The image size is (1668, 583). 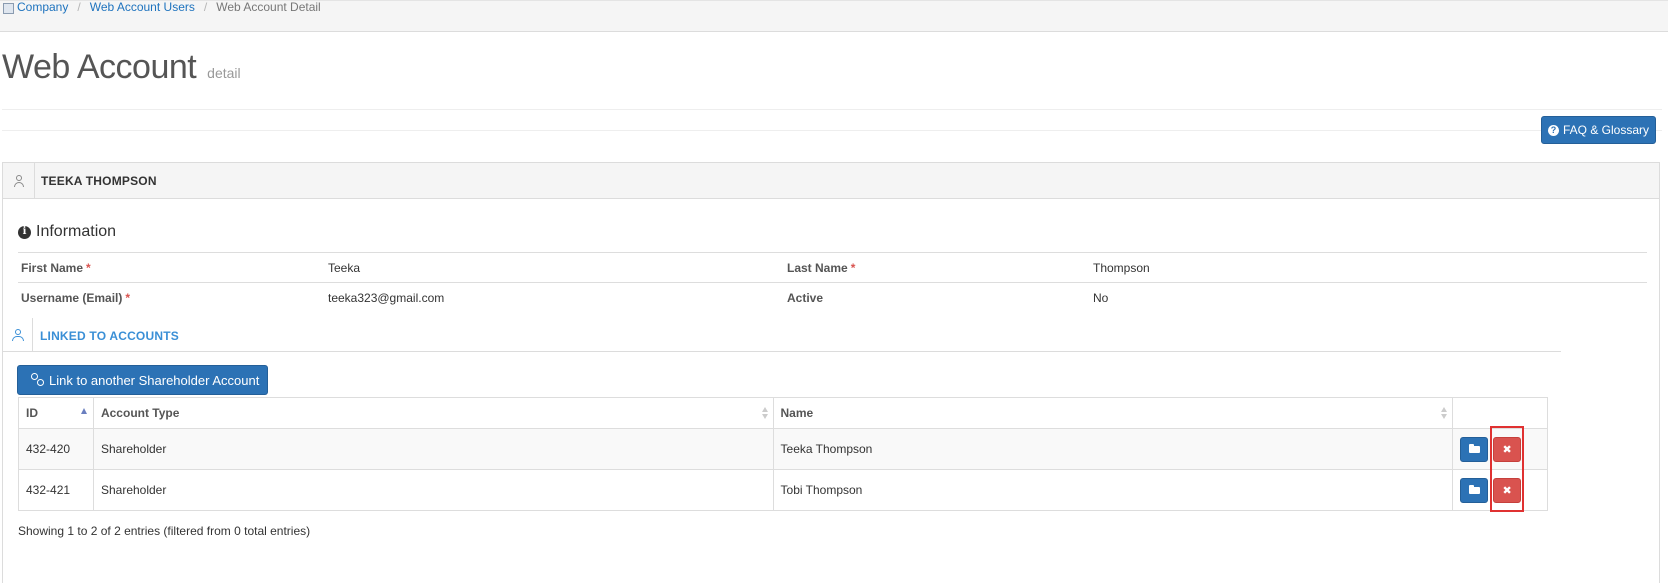 What do you see at coordinates (1101, 298) in the screenshot?
I see `active-value: No` at bounding box center [1101, 298].